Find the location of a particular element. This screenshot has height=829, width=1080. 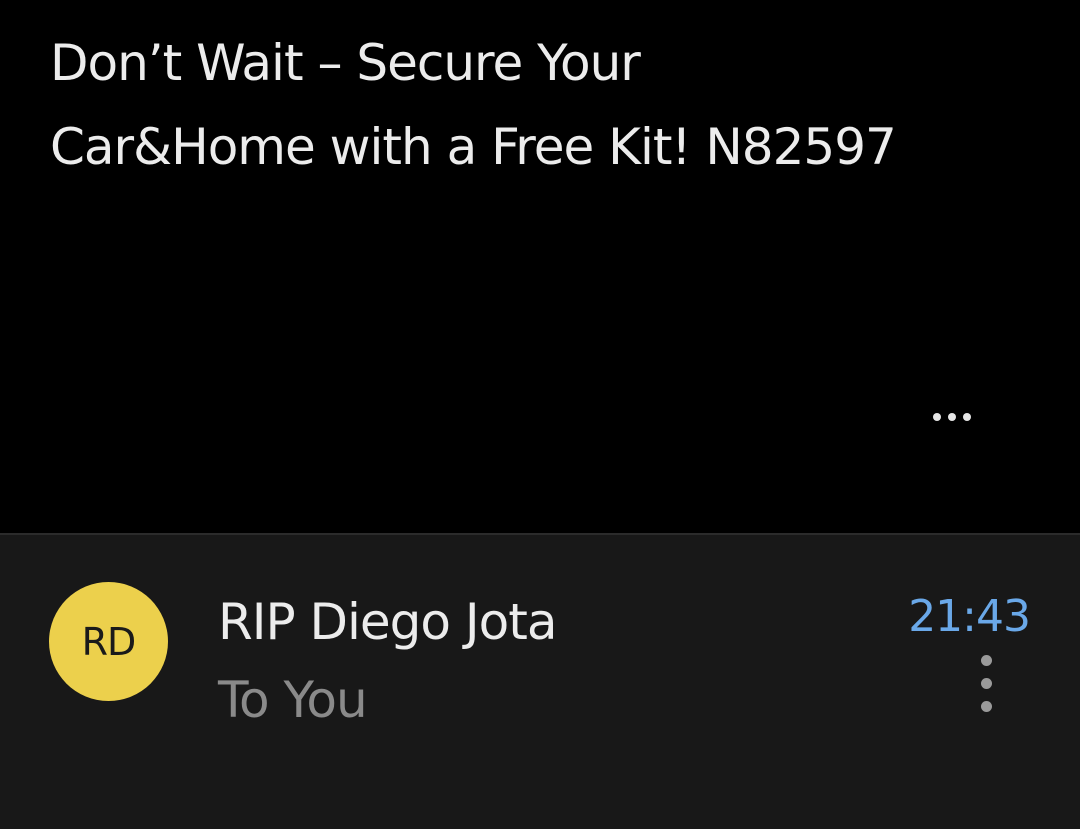

sender-menu-button is located at coordinates (987, 686).